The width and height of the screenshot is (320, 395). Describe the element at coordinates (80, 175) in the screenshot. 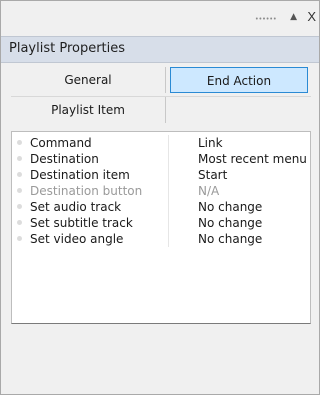

I see `property-name: Destination item` at that location.